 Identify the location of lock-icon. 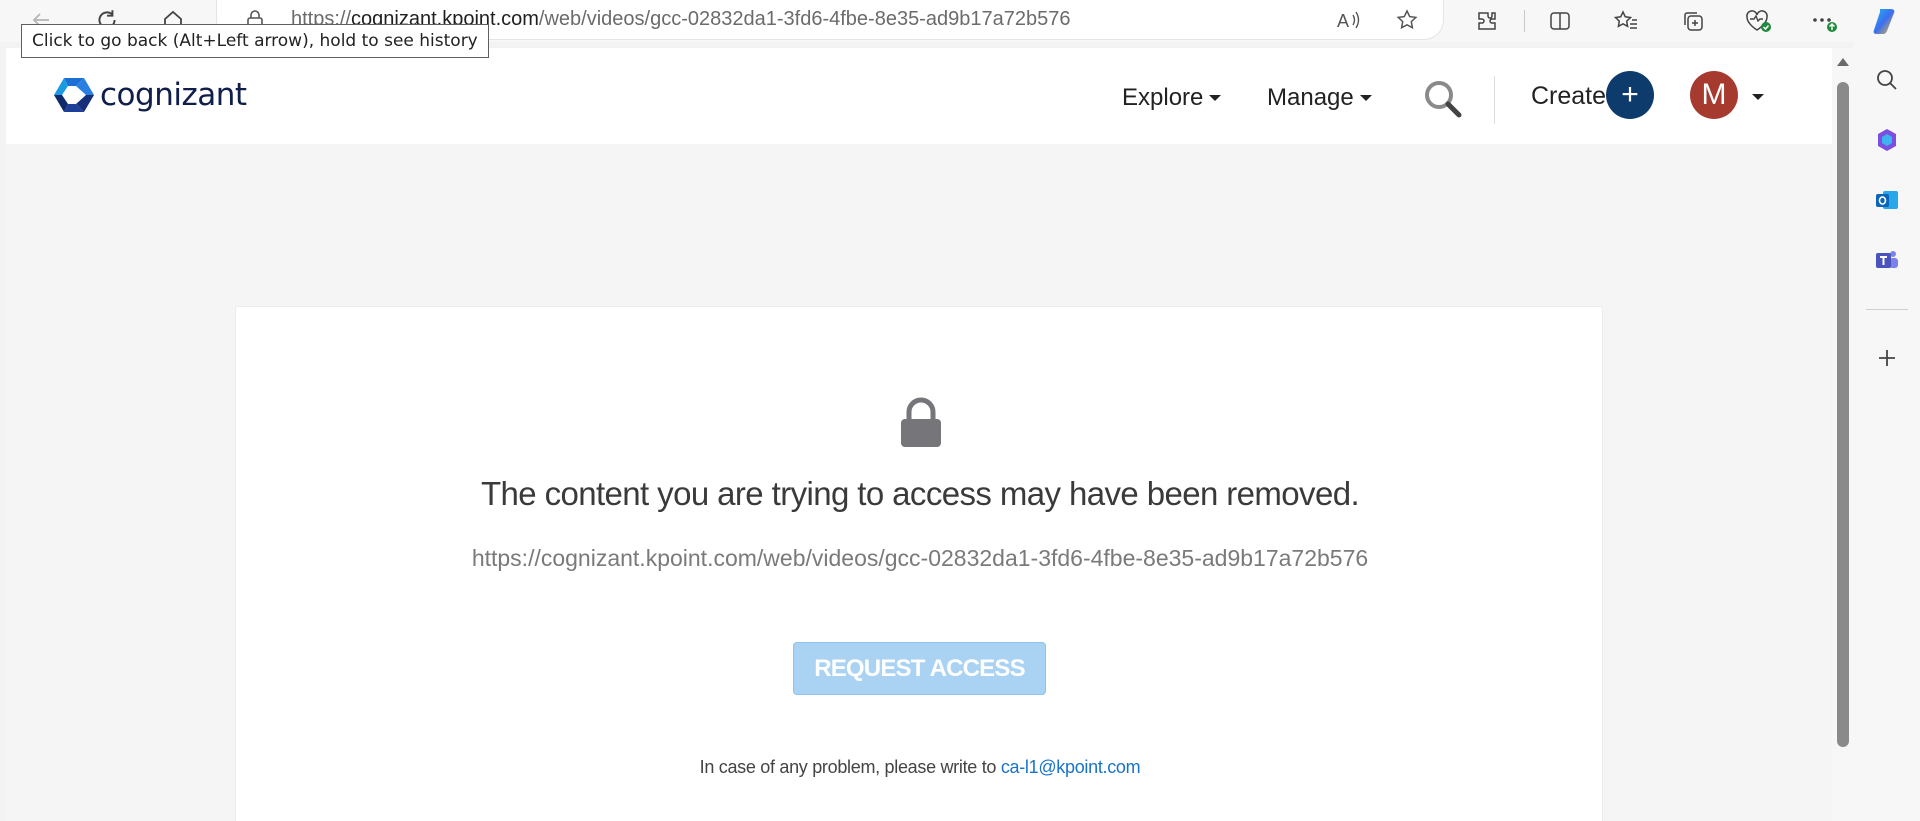
(921, 425).